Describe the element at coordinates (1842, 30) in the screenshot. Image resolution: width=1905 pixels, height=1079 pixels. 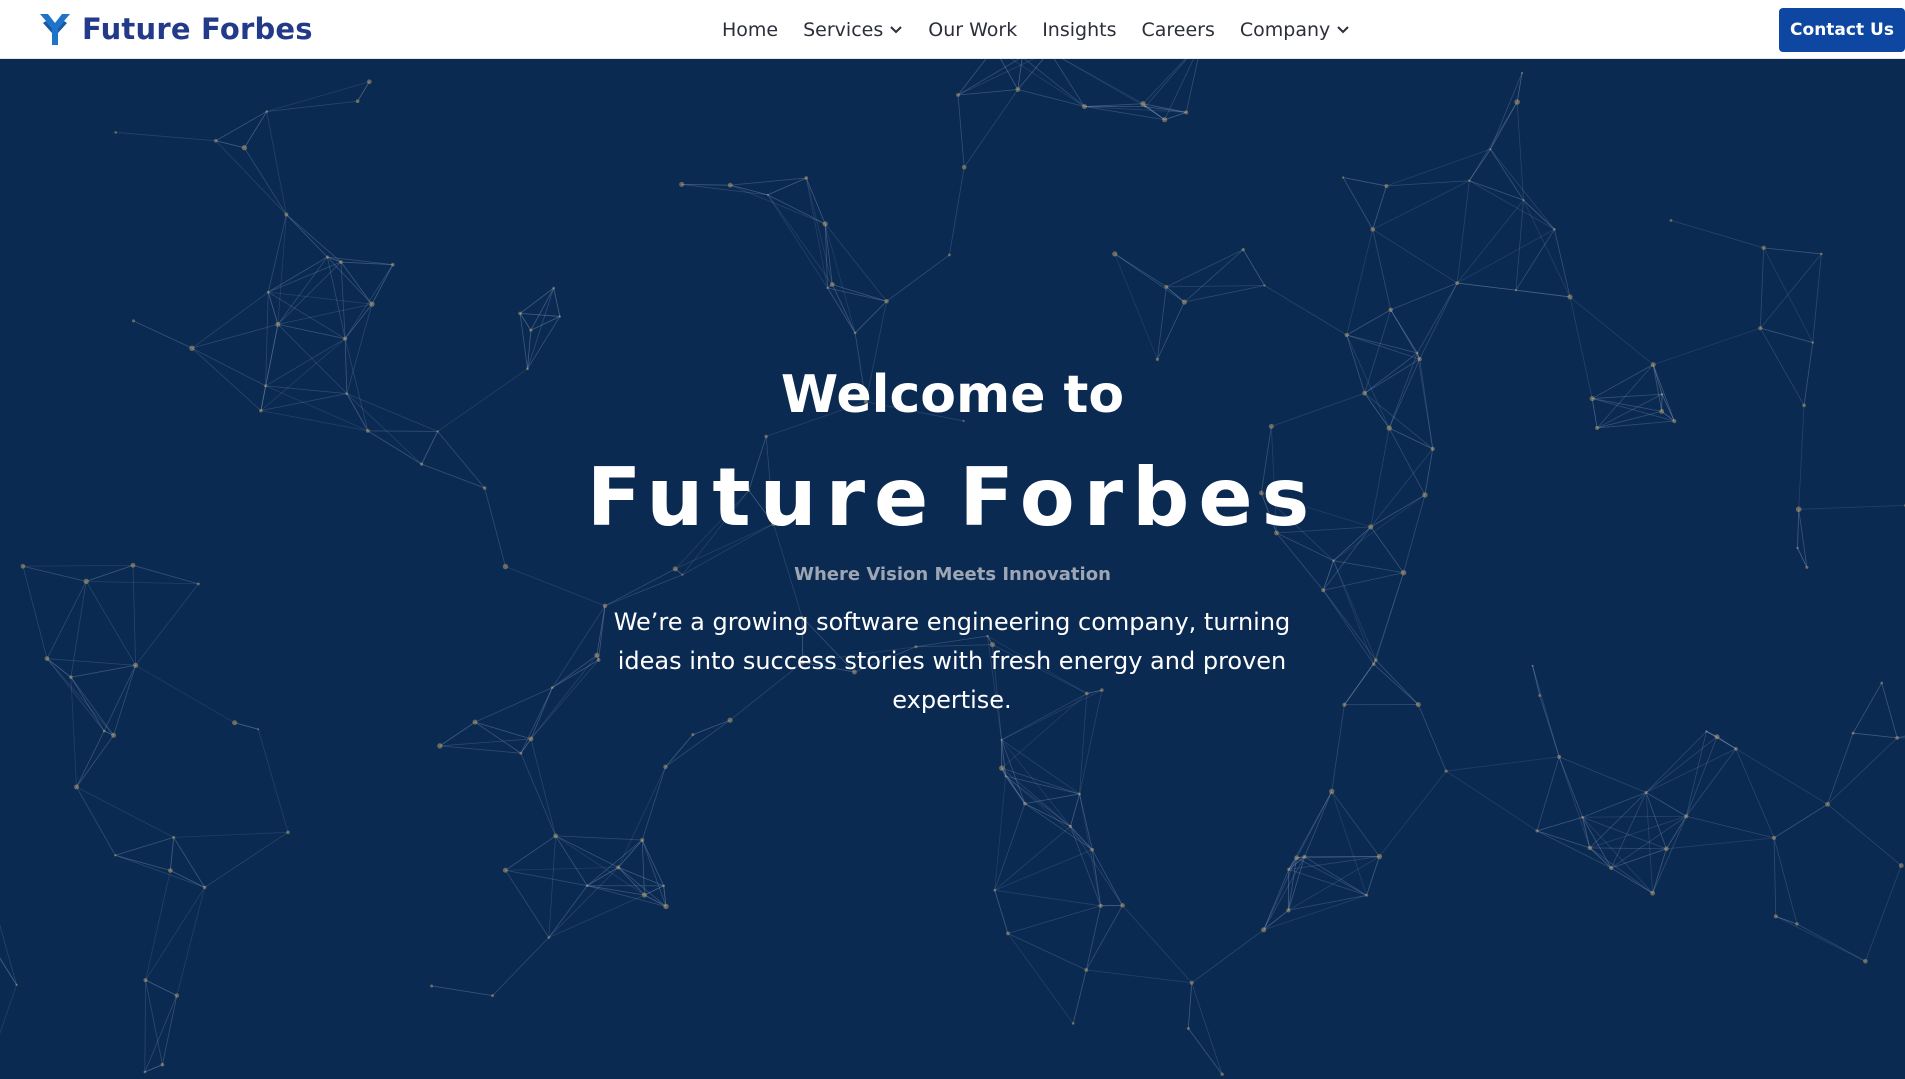
I see `contact-us-button: Contact Us` at that location.